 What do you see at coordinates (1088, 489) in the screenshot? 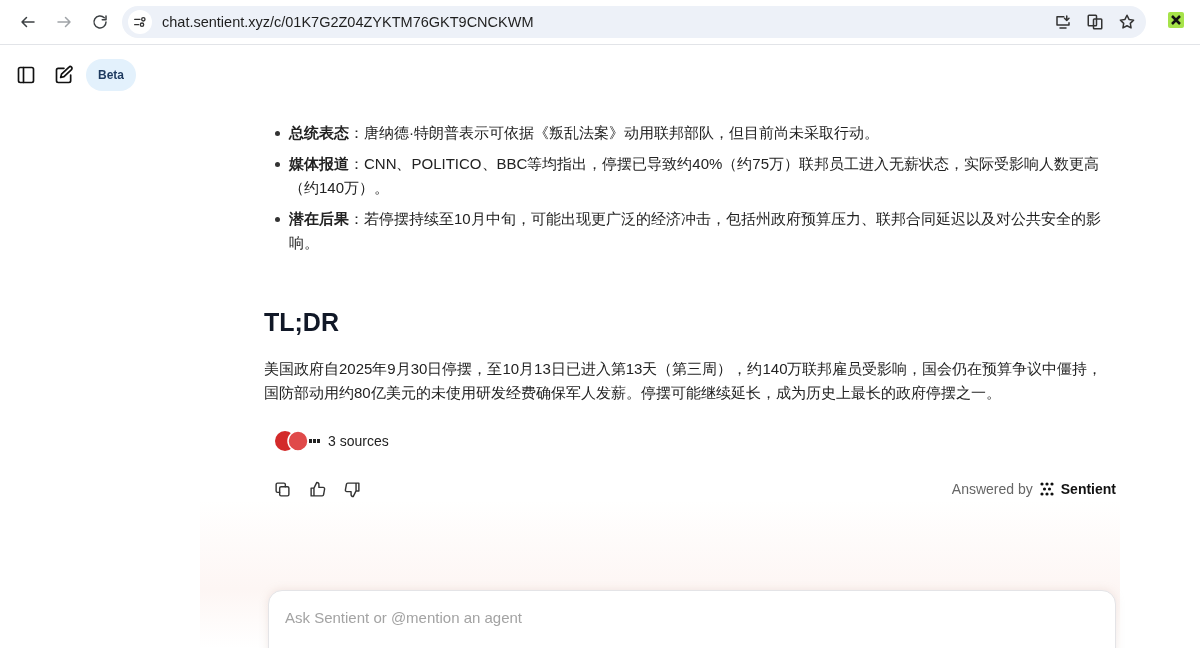
I see `brand-name: Sentient` at bounding box center [1088, 489].